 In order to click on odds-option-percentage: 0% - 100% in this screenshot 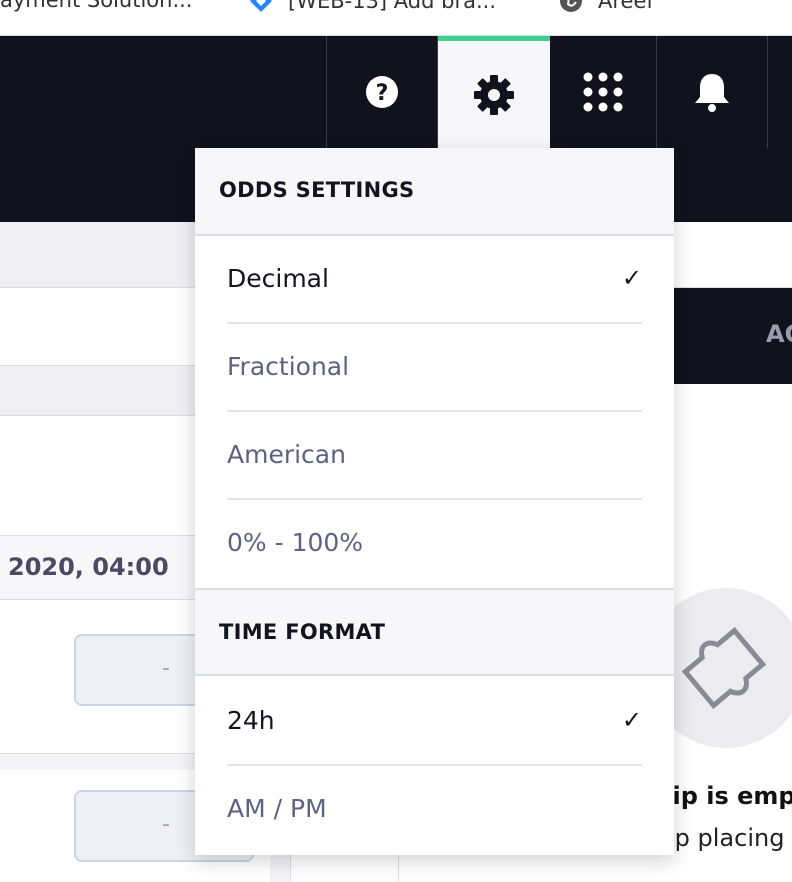, I will do `click(434, 544)`.